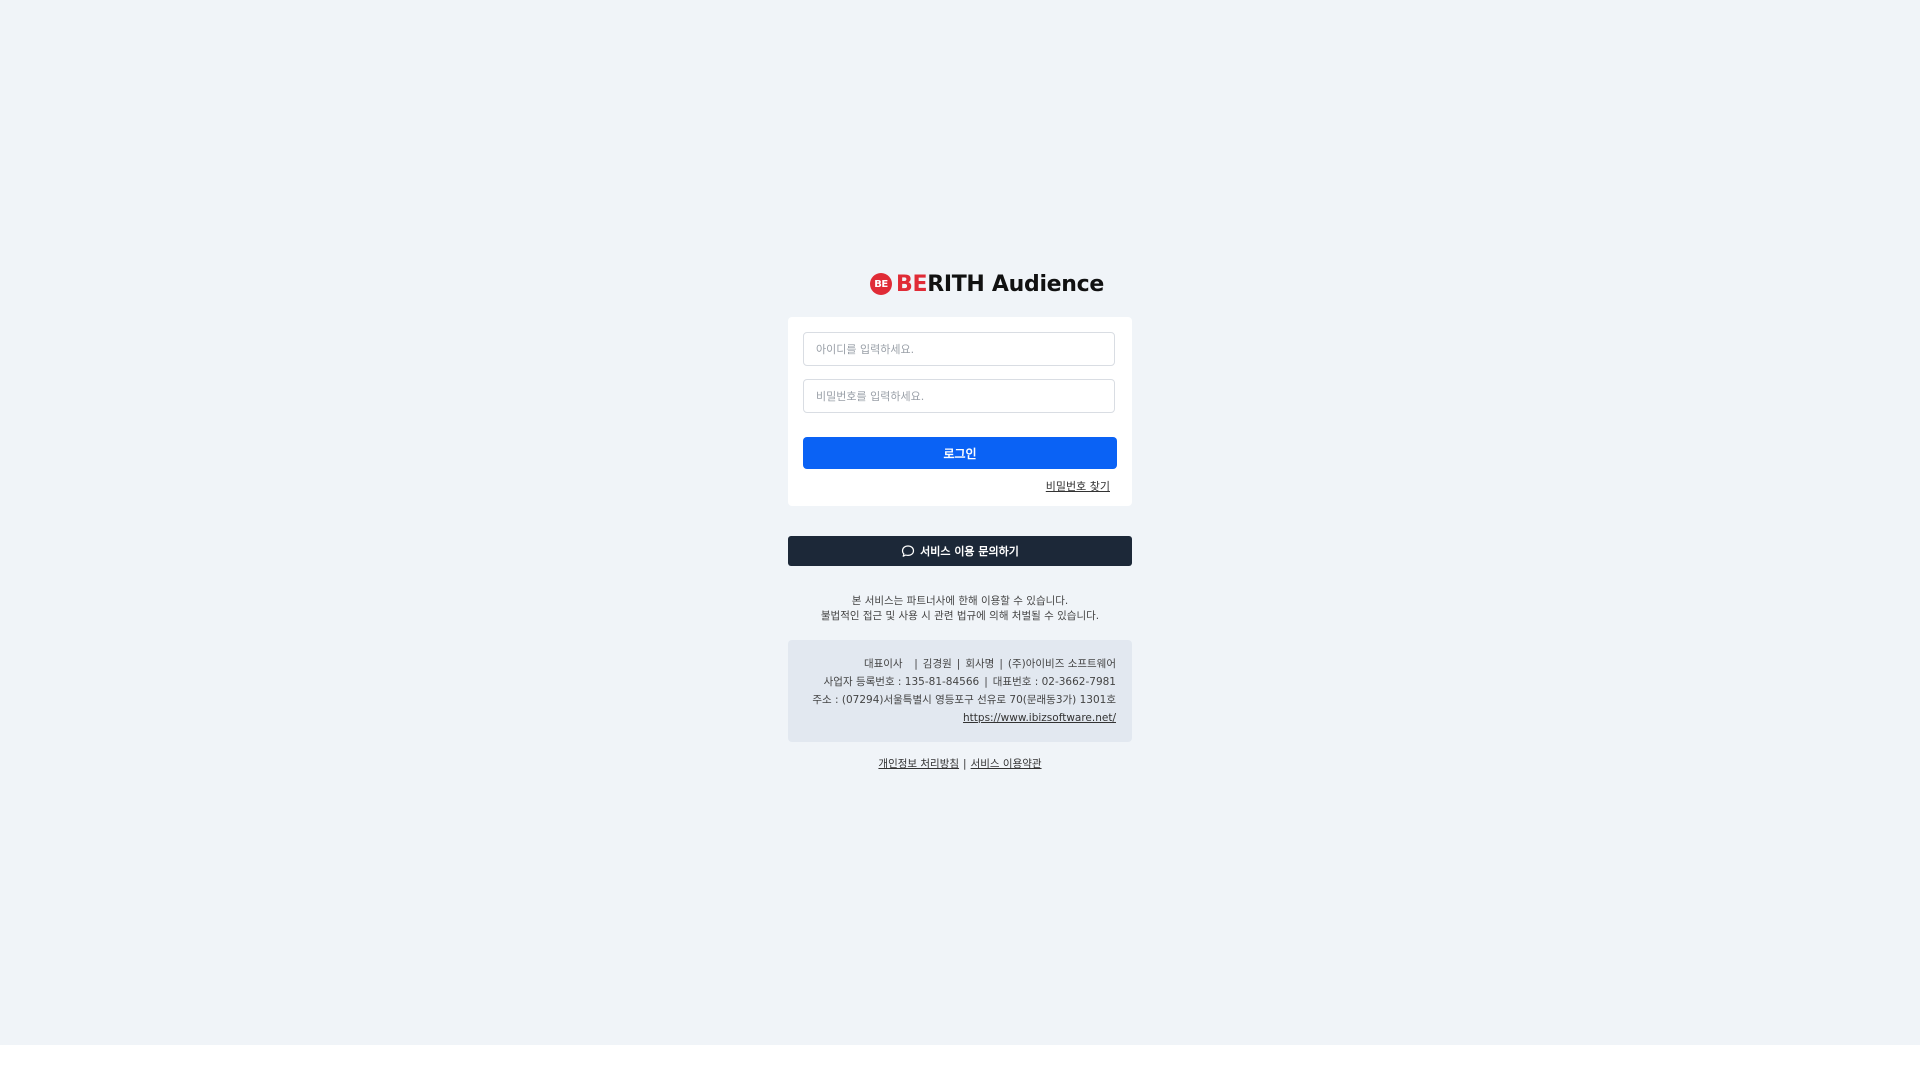 The height and width of the screenshot is (1080, 1920). Describe the element at coordinates (960, 453) in the screenshot. I see `login-button: 로그인` at that location.